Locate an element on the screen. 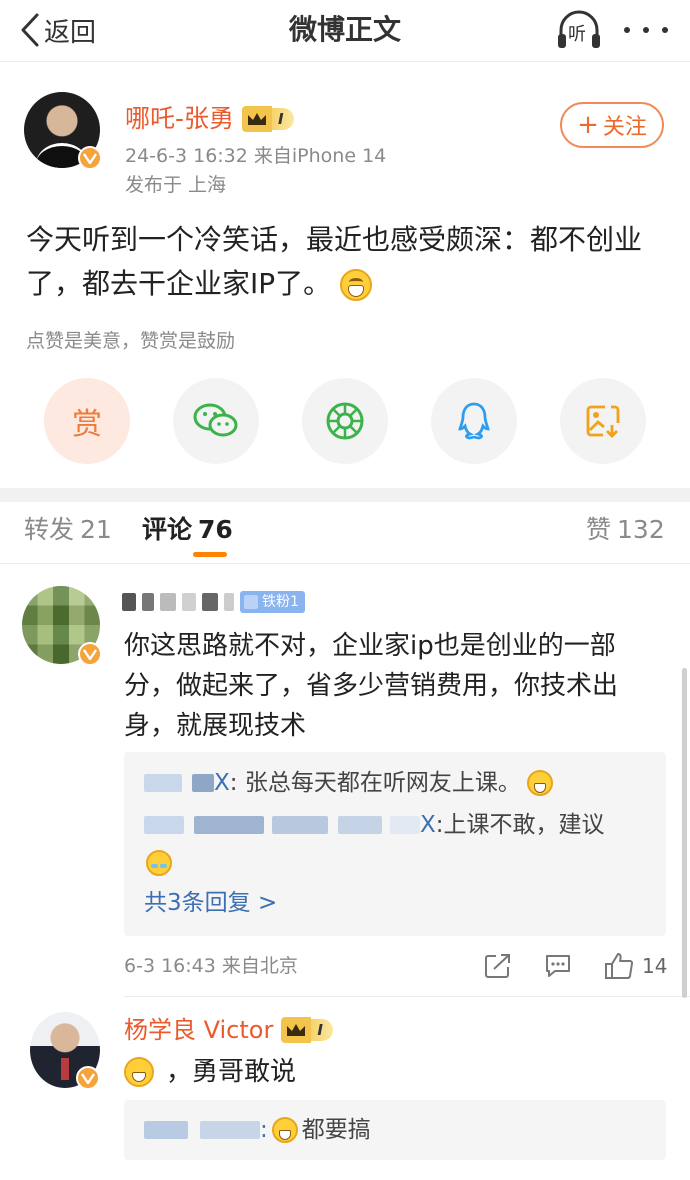  share-wechat-button is located at coordinates (216, 421).